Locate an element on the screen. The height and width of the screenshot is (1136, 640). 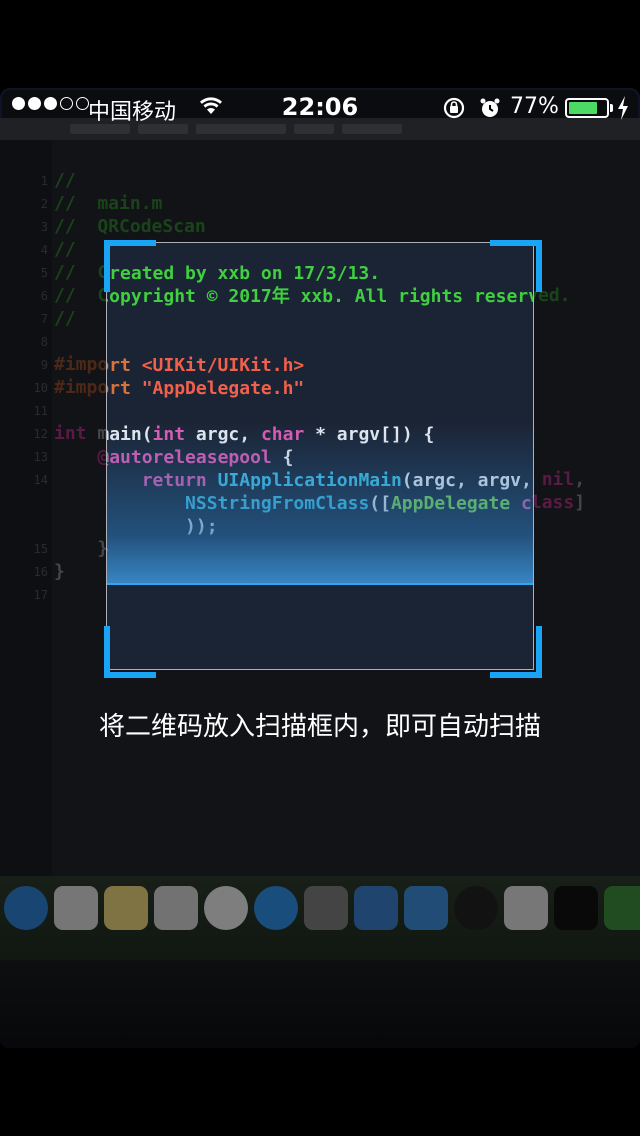
status-bar: 中国移动 22:06 77% is located at coordinates (320, 108).